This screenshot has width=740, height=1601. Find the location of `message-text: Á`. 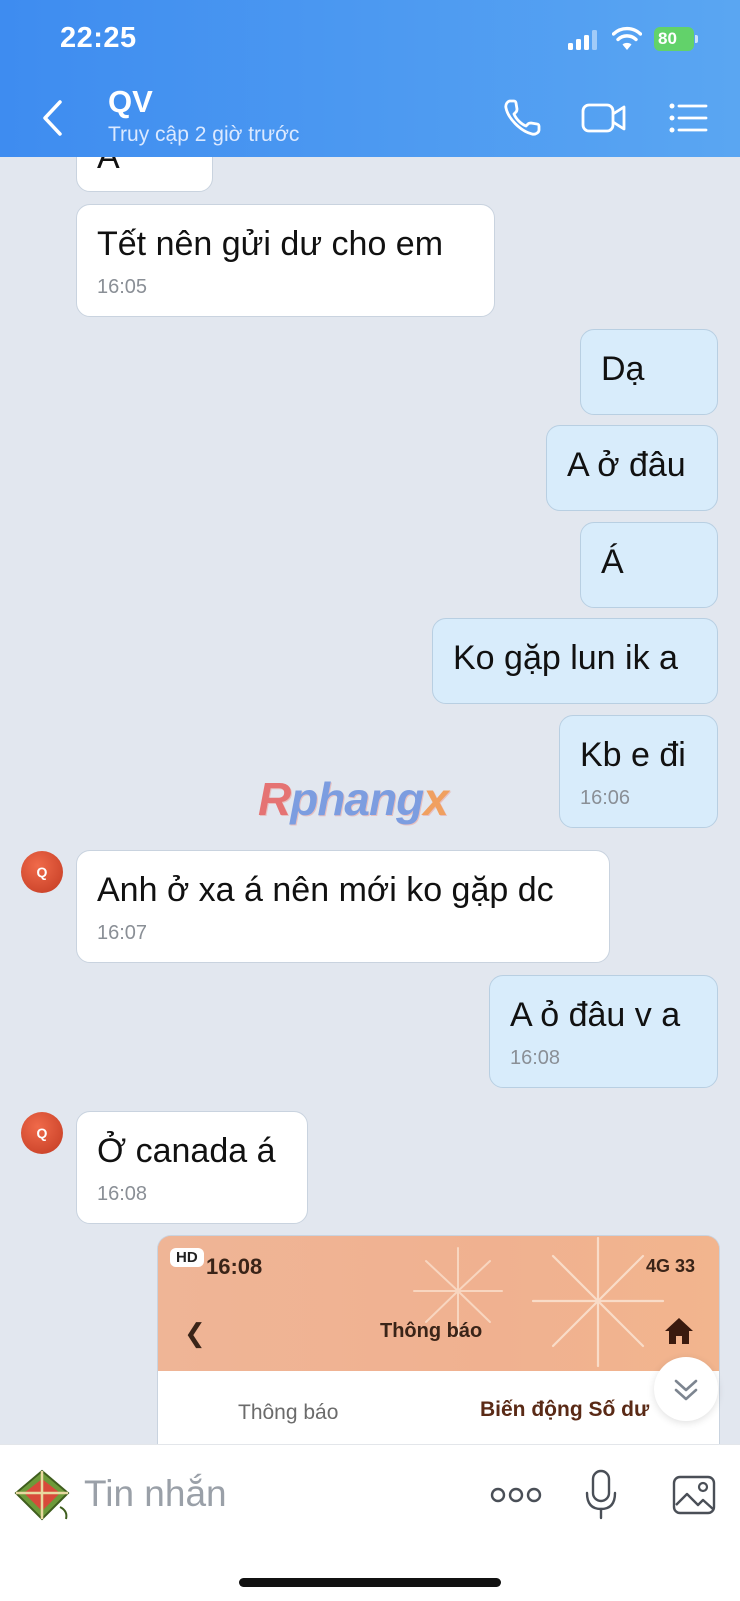

message-text: Á is located at coordinates (612, 562).